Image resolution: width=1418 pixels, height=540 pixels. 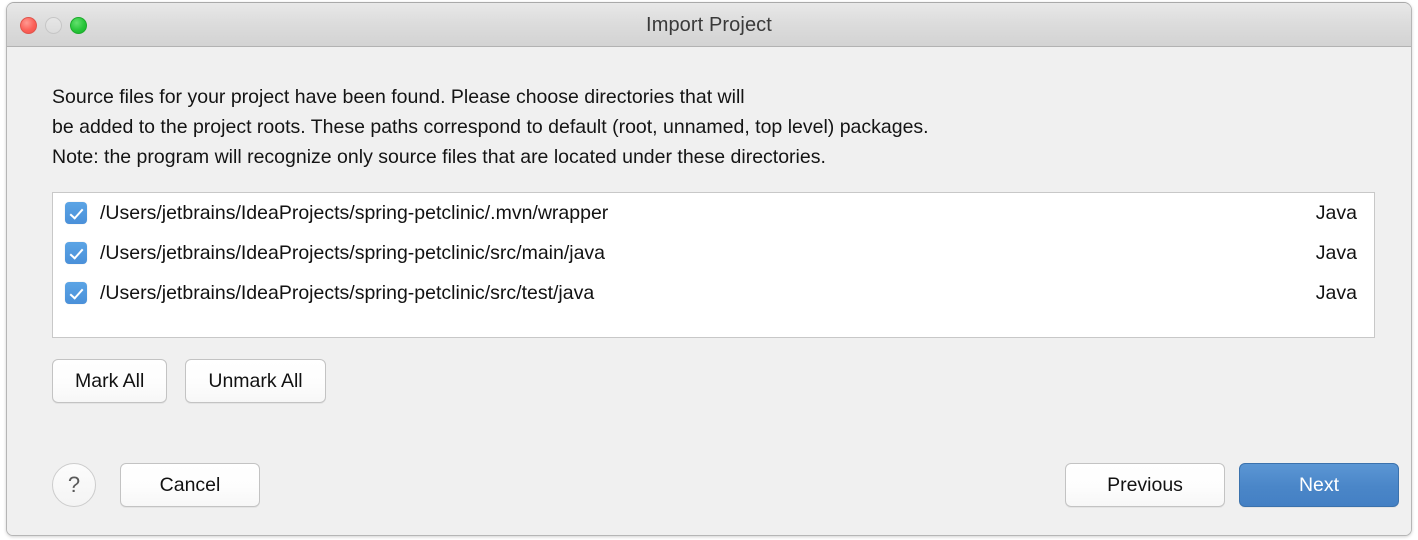 I want to click on mark-buttons-group: Mark All Unmark All, so click(x=189, y=381).